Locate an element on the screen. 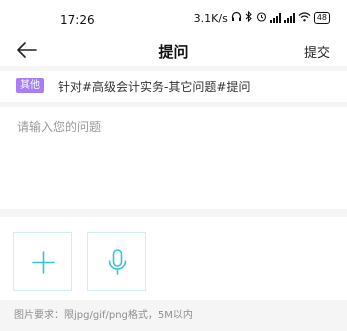 This screenshot has height=331, width=347. topic-bar: 其他 针对#高级会计实务-其它问题#提问 is located at coordinates (173, 86).